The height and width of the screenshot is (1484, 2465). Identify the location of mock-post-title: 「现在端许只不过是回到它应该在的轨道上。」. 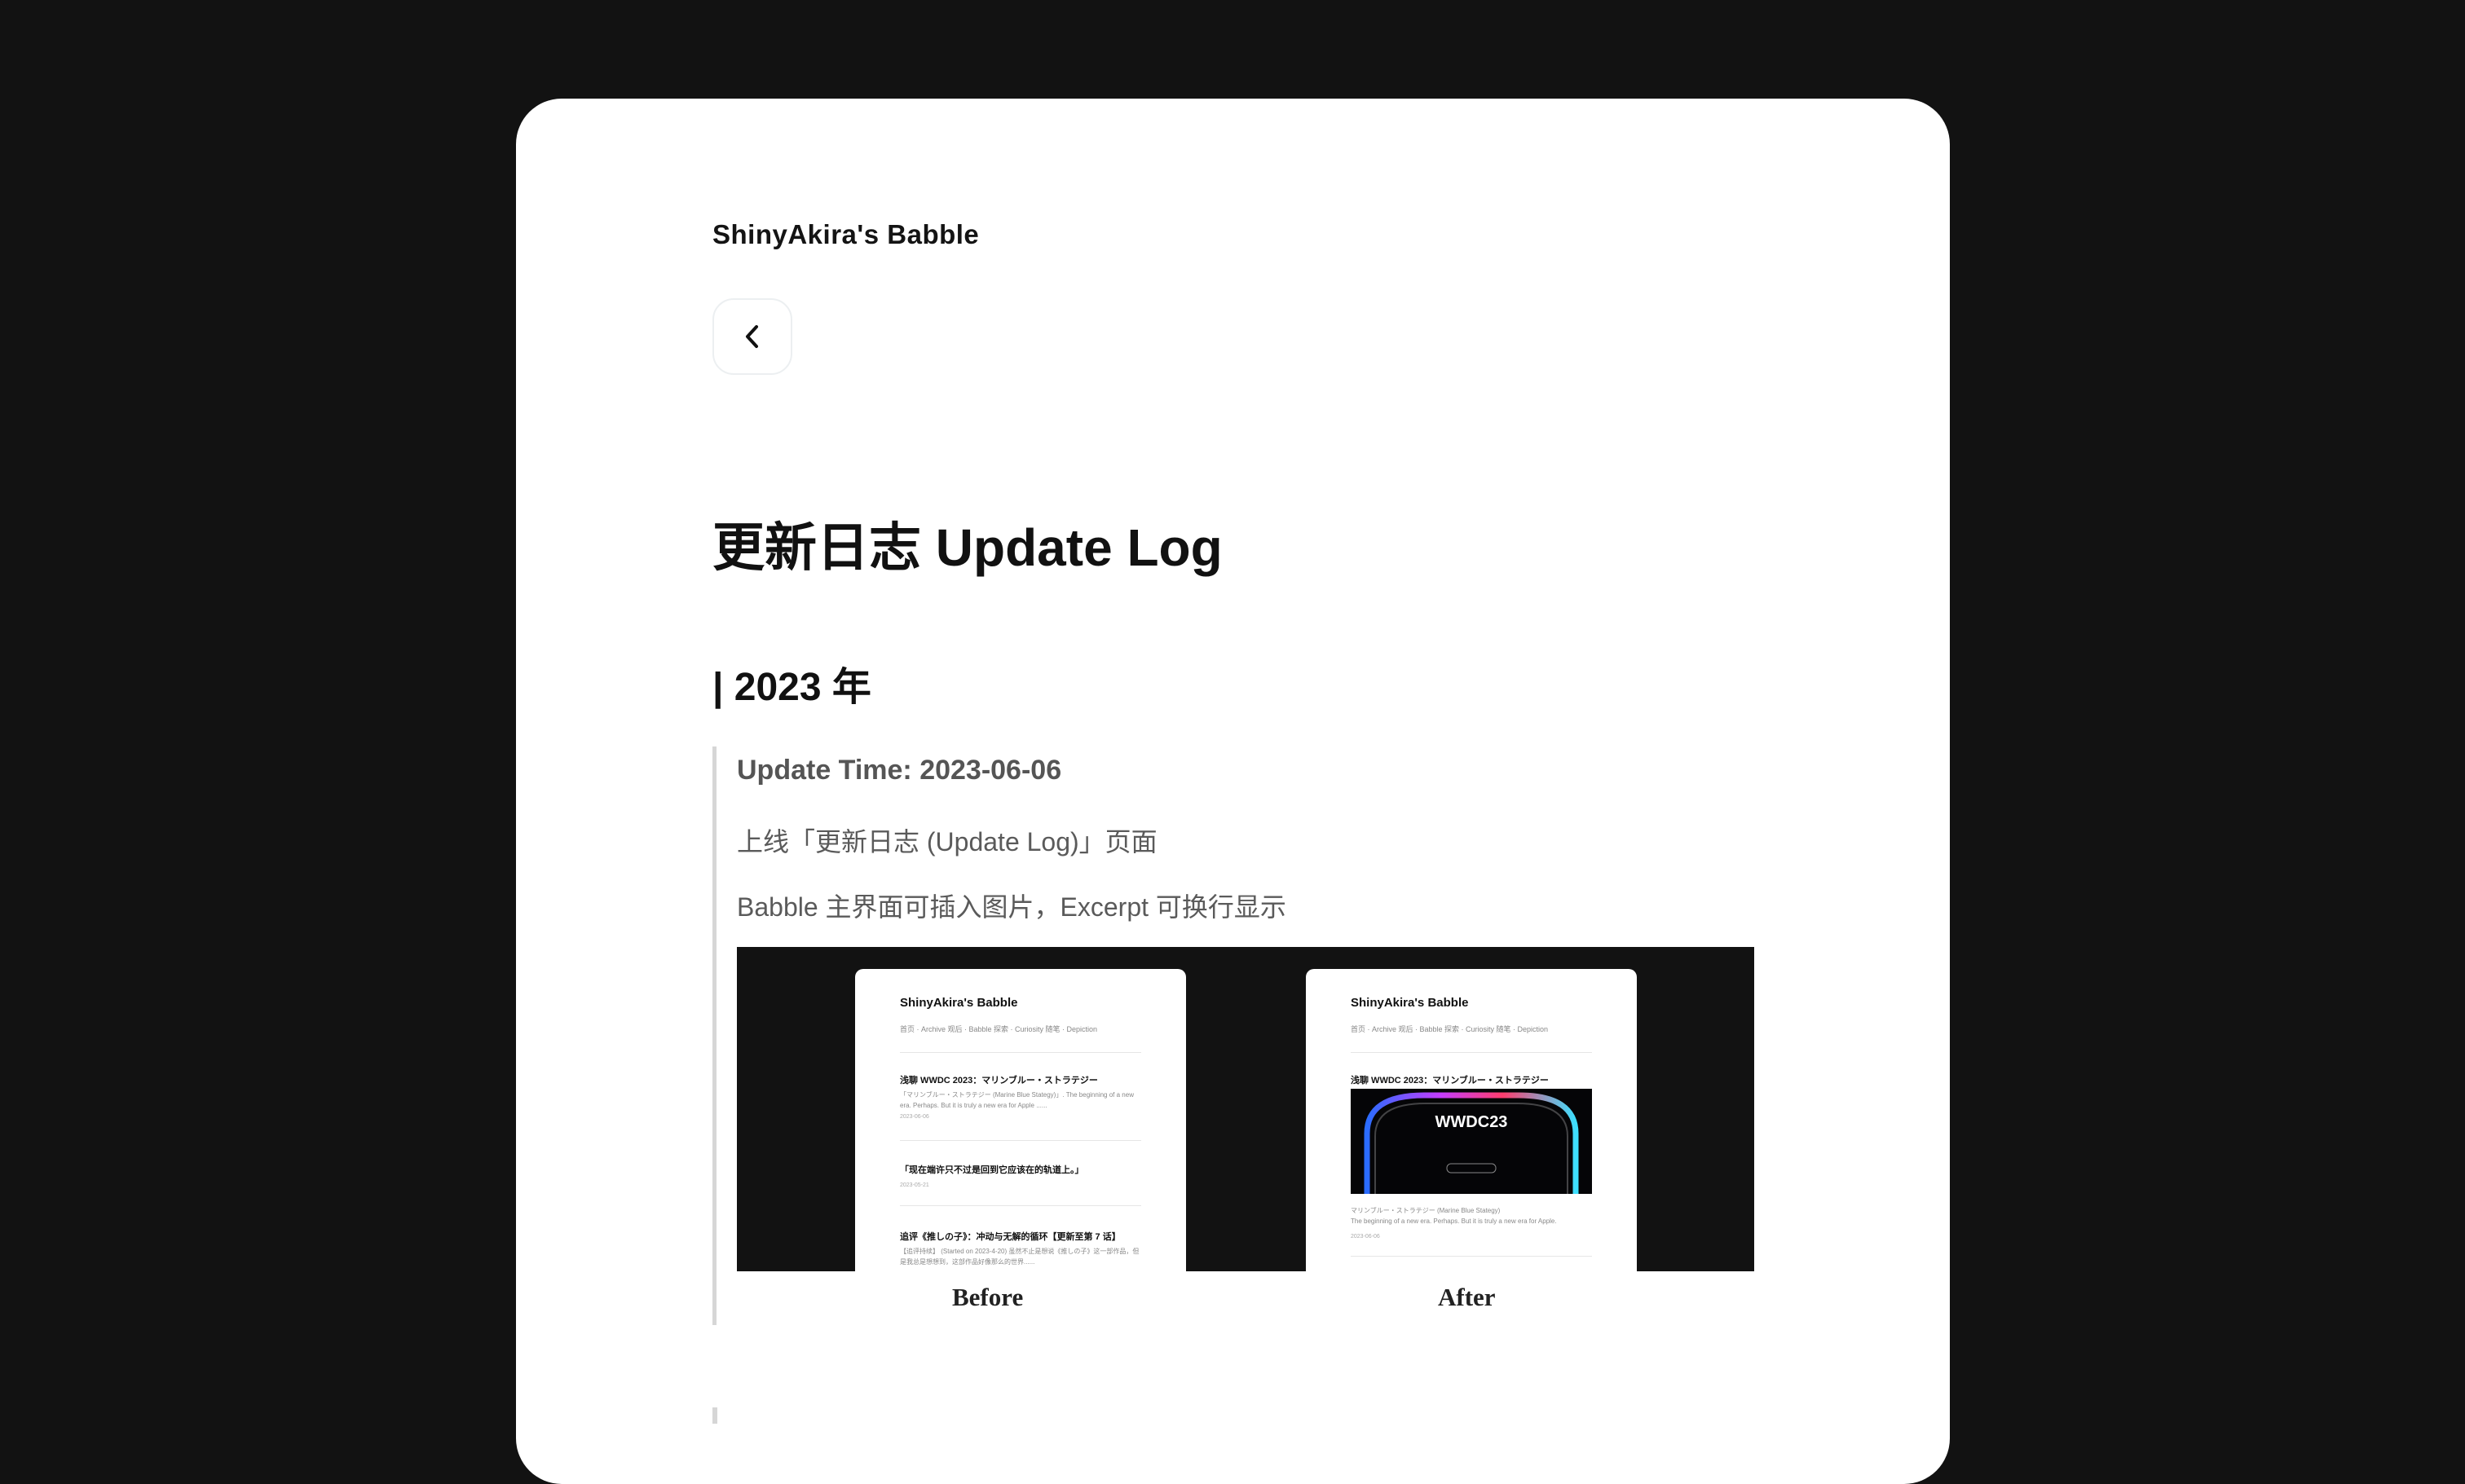
(992, 1170).